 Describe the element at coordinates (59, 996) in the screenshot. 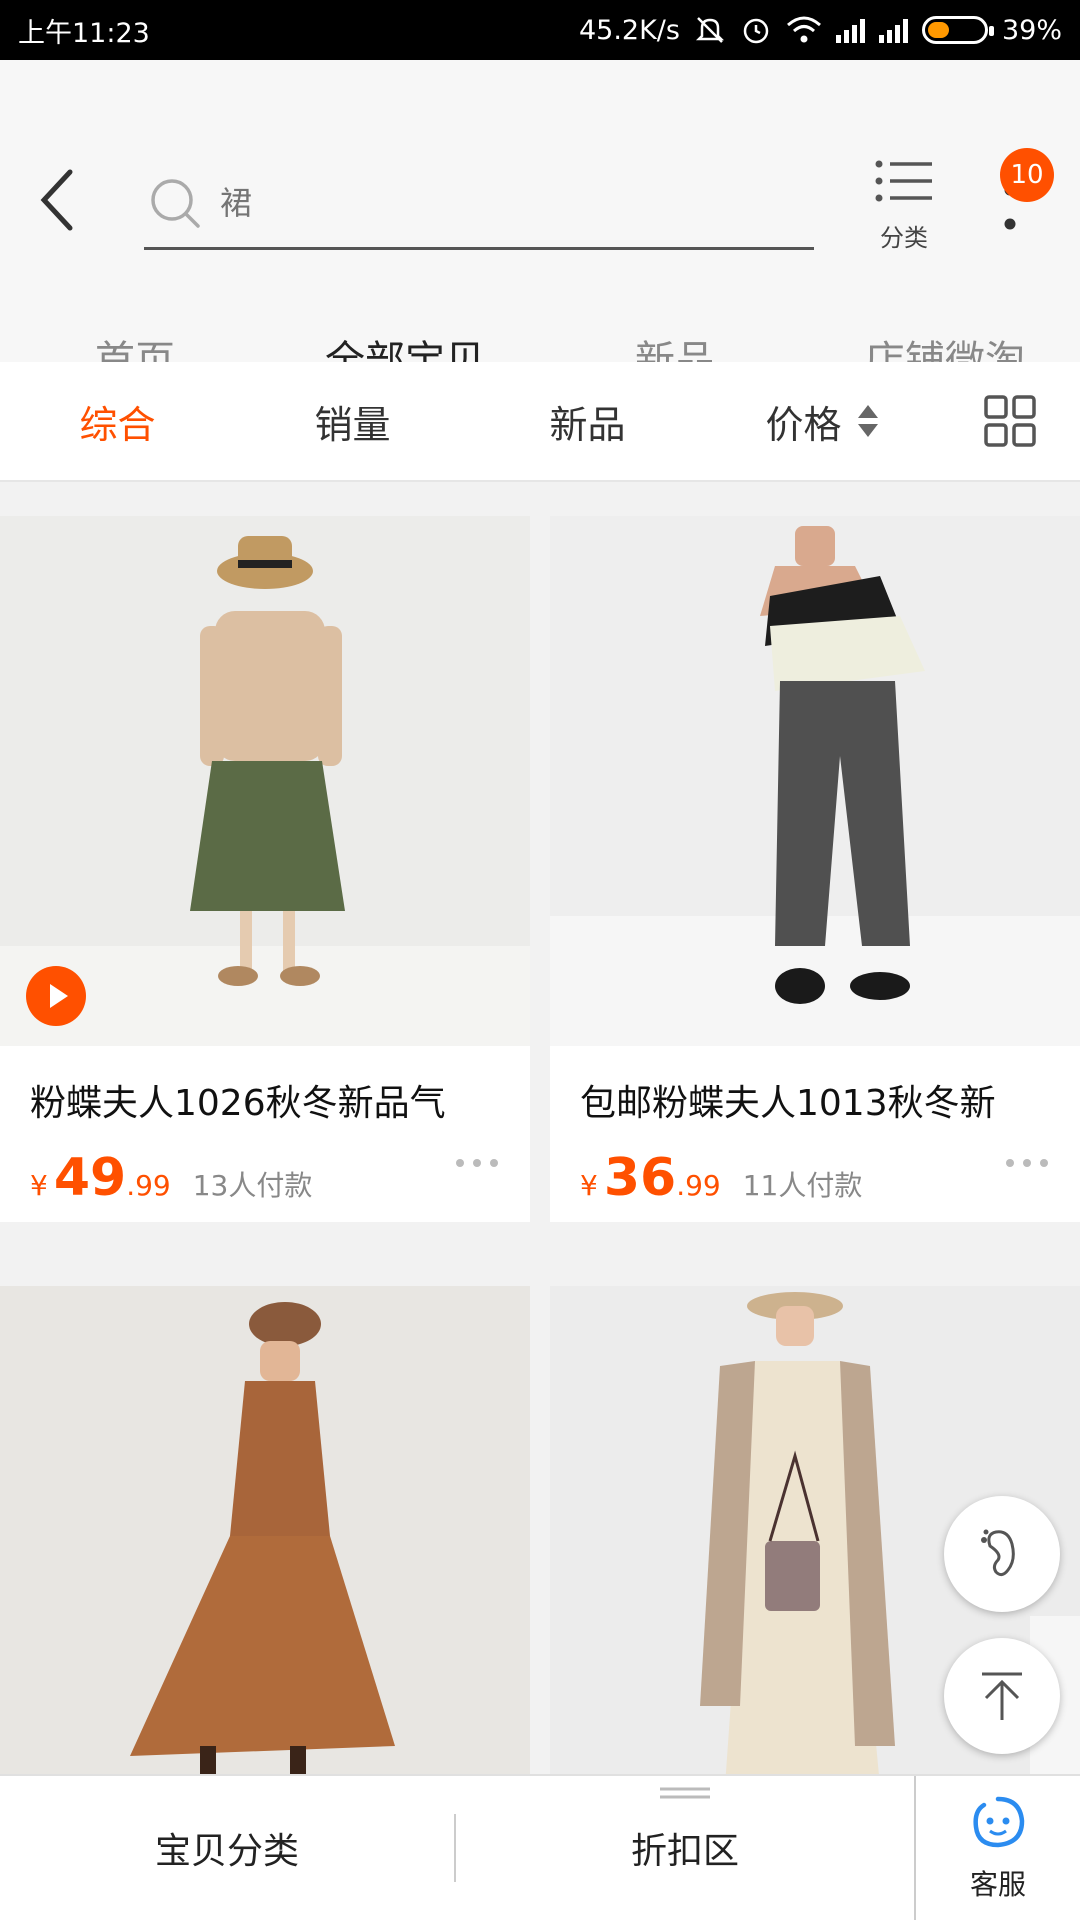

I see `play-icon` at that location.